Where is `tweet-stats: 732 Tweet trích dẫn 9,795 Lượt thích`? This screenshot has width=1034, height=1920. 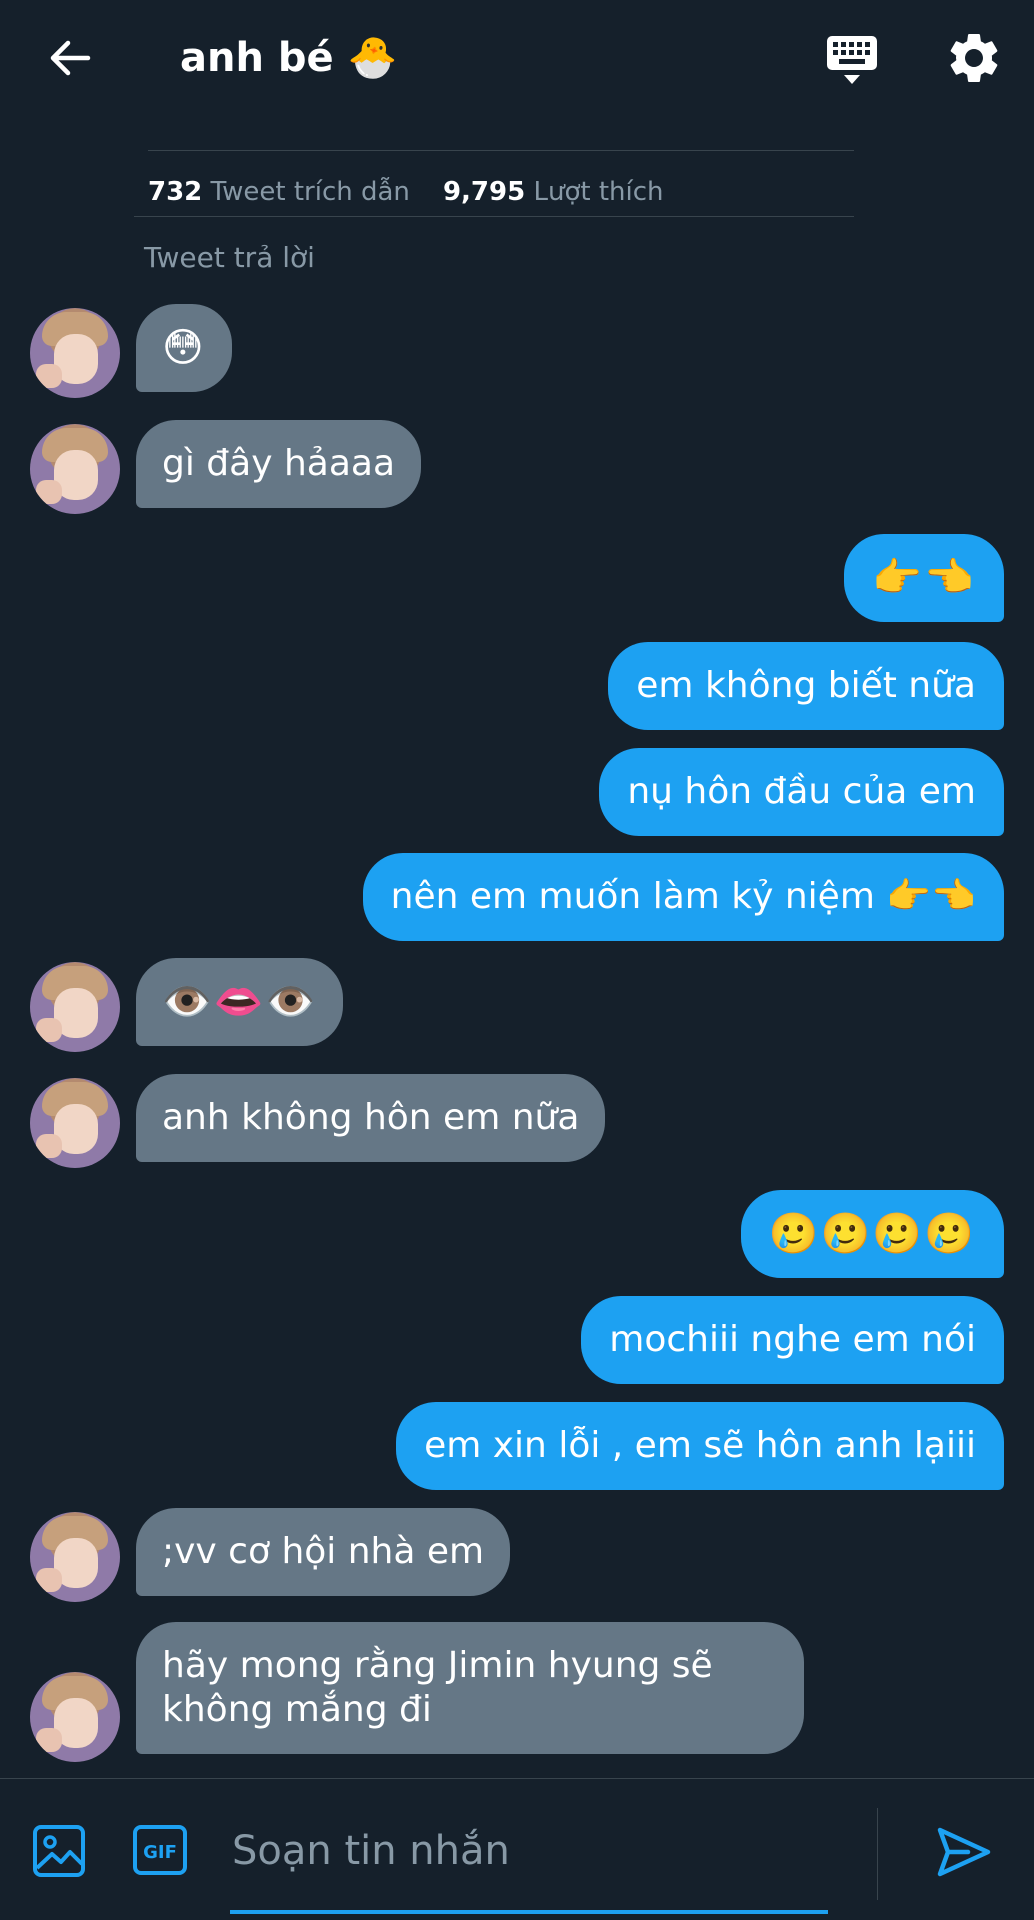 tweet-stats: 732 Tweet trích dẫn 9,795 Lượt thích is located at coordinates (405, 192).